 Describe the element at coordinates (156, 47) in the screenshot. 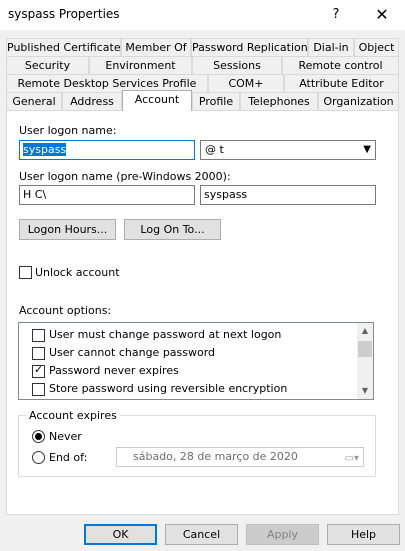

I see `tab-member-of: Member Of` at that location.